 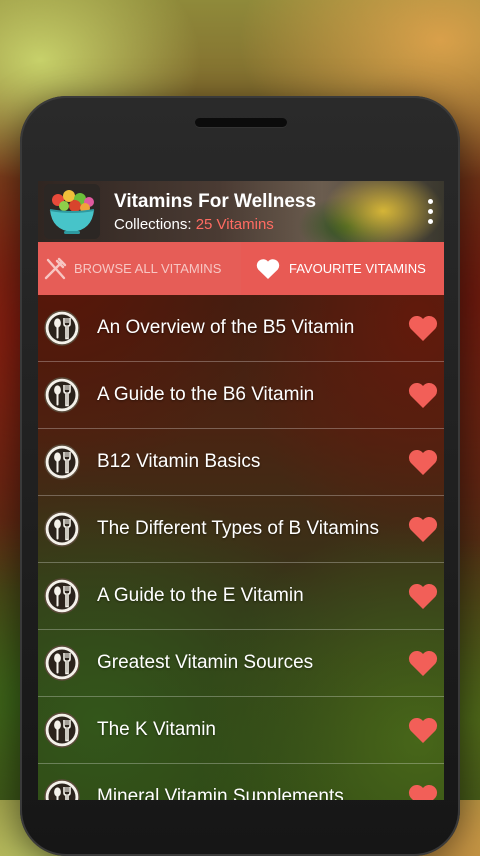 What do you see at coordinates (220, 793) in the screenshot?
I see `list-item-label: Mineral Vitamin Supplements` at bounding box center [220, 793].